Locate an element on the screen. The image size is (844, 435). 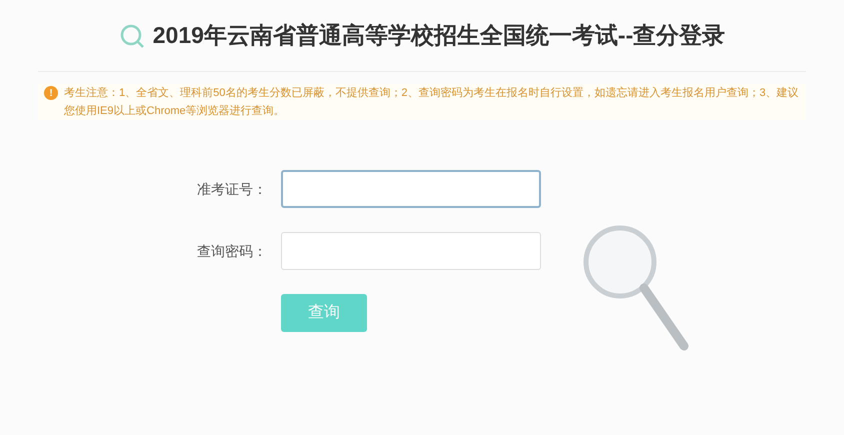
warning-icon: ! is located at coordinates (51, 93).